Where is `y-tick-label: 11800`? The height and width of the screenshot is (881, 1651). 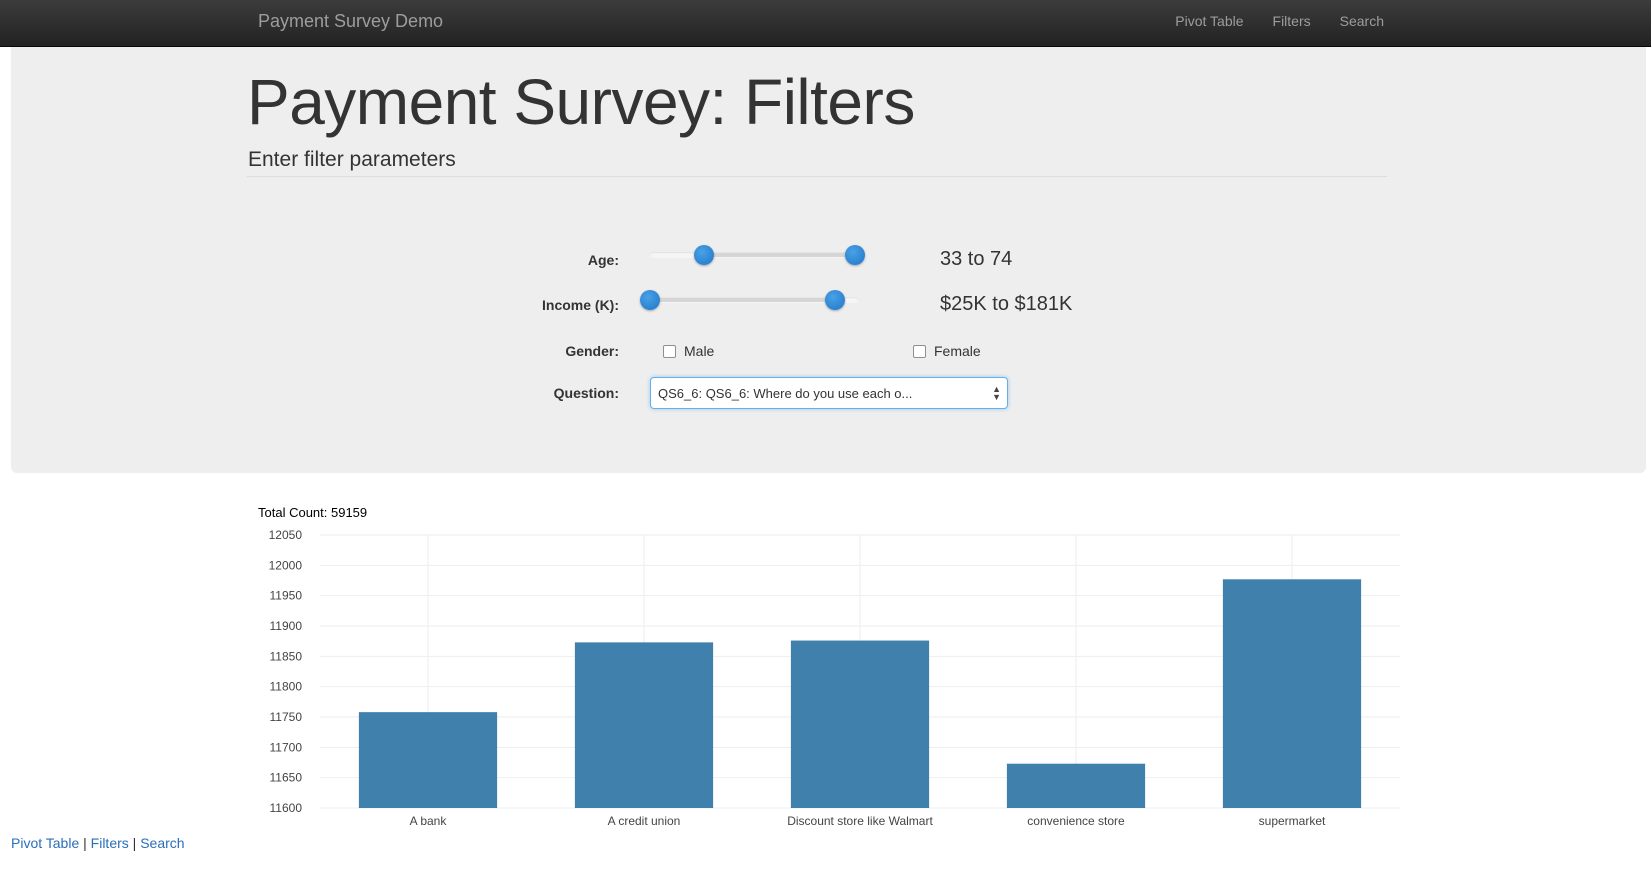 y-tick-label: 11800 is located at coordinates (286, 687).